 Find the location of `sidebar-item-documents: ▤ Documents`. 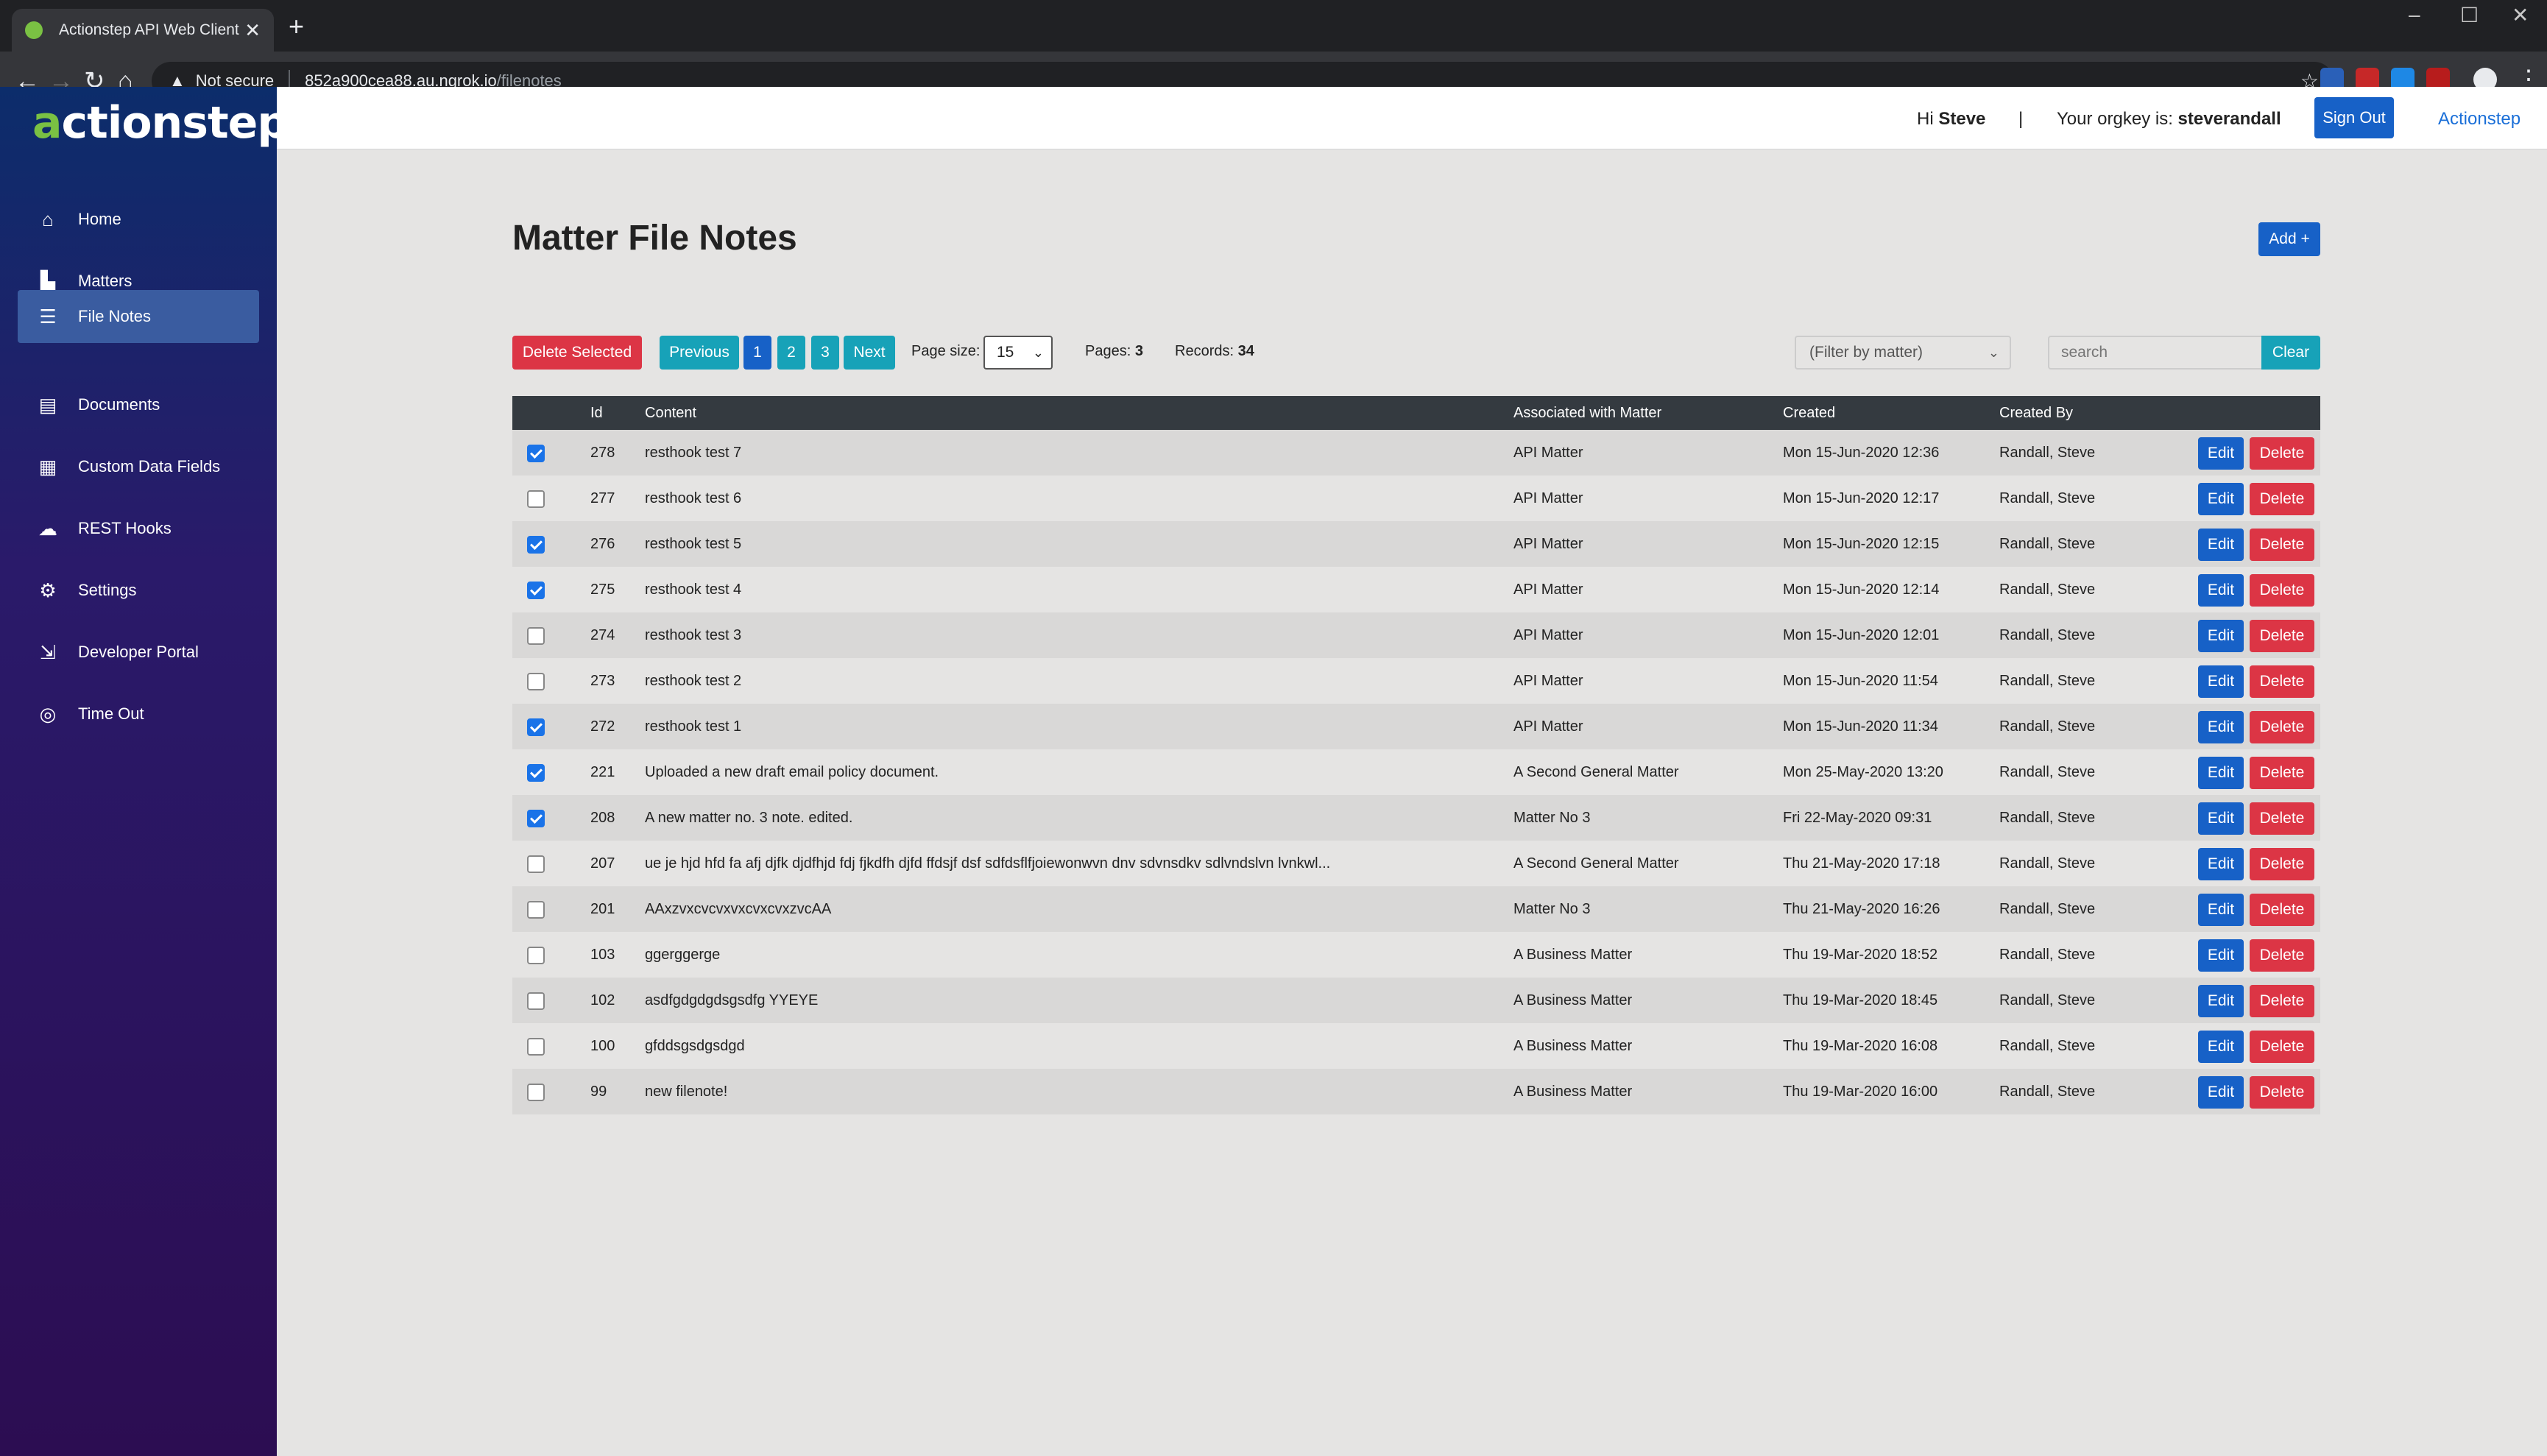

sidebar-item-documents: ▤ Documents is located at coordinates (138, 404).